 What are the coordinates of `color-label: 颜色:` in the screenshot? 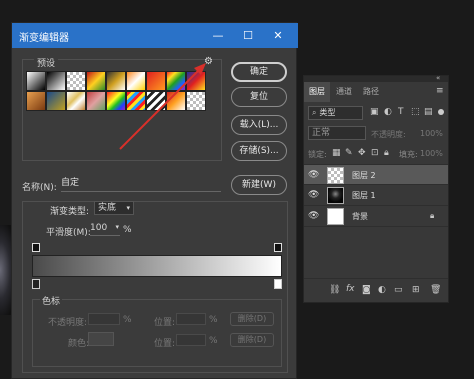 It's located at (79, 344).